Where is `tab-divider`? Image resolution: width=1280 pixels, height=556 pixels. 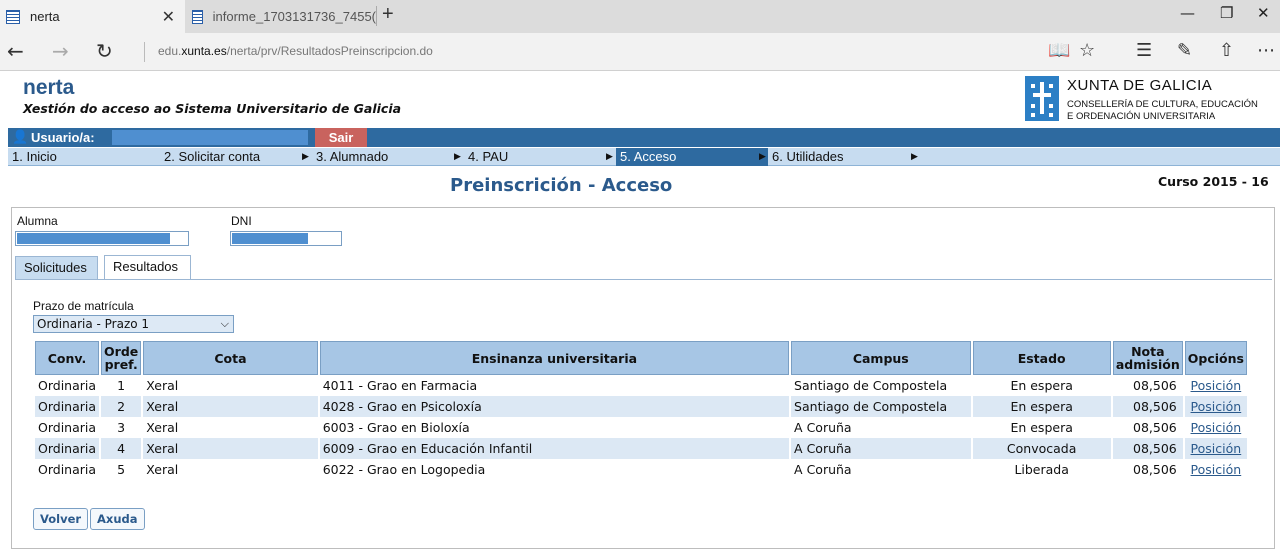 tab-divider is located at coordinates (376, 16).